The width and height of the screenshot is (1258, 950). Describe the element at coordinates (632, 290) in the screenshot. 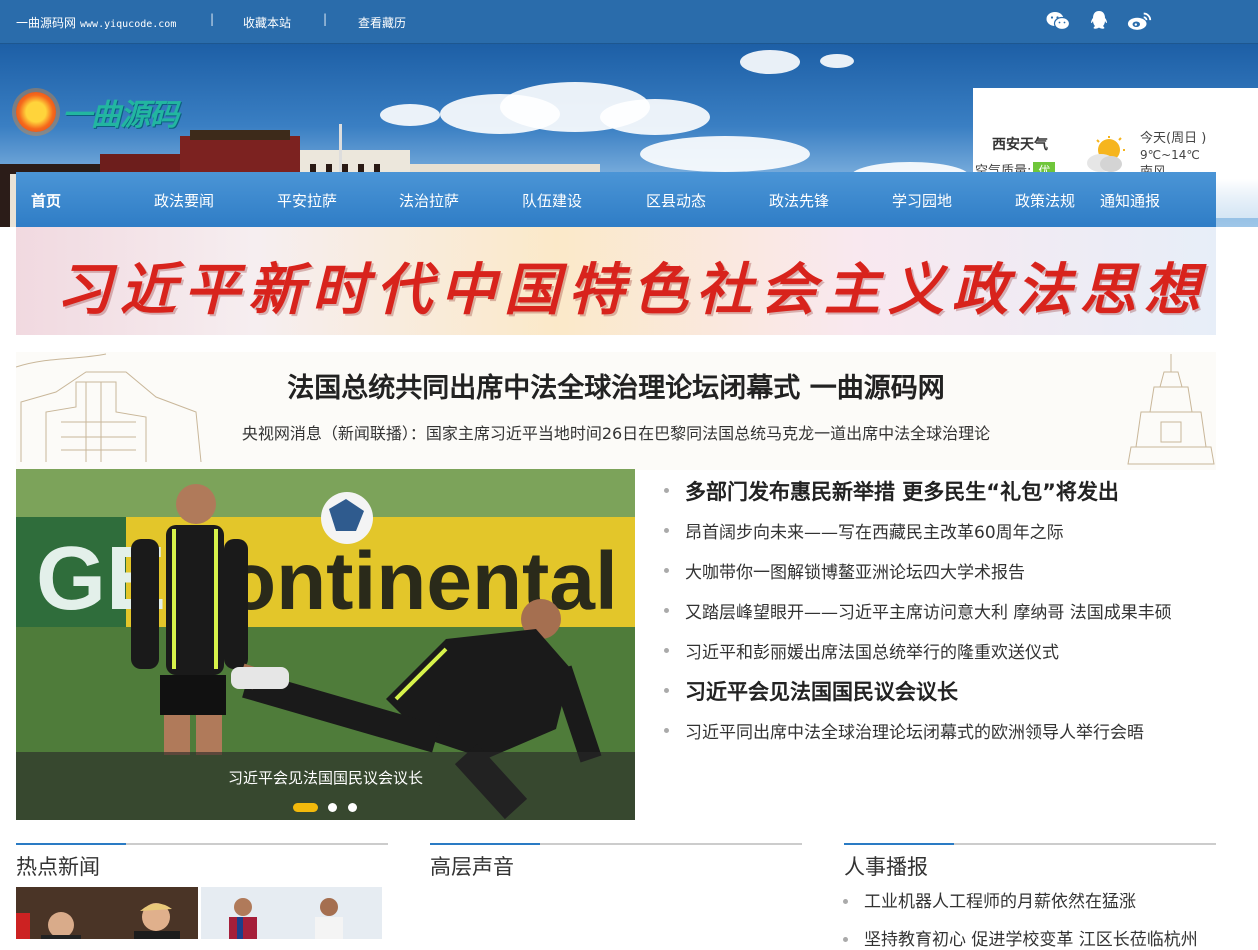

I see `slogan-text: 习近平新时代中国特色社会主义政法思想` at that location.